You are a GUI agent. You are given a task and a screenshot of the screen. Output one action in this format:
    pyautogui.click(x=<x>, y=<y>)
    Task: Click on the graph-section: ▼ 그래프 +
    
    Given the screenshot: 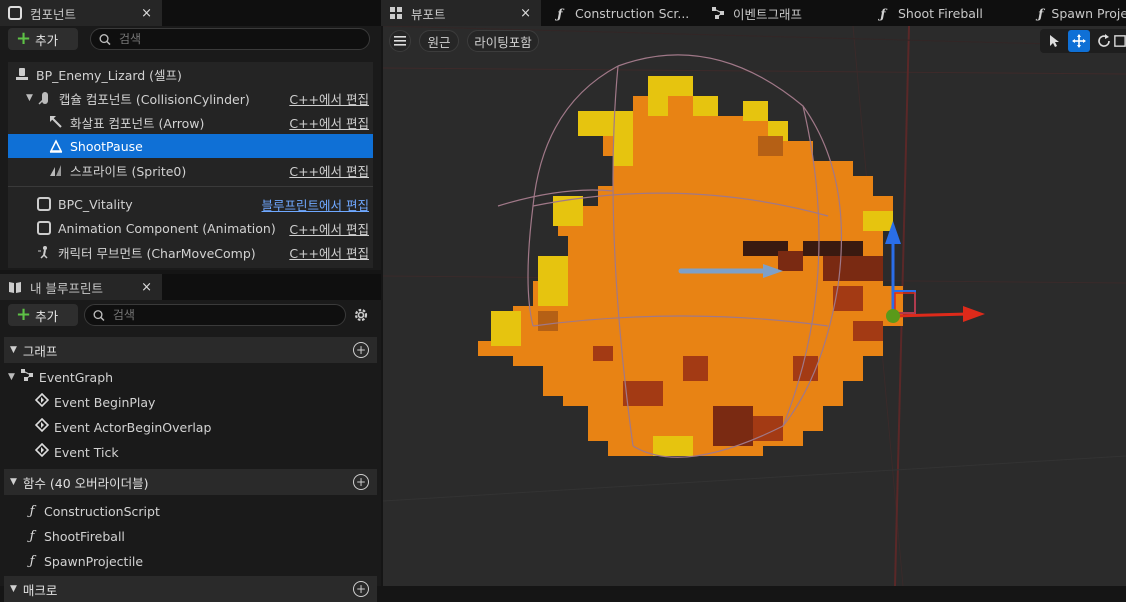 What is the action you would take?
    pyautogui.click(x=190, y=350)
    